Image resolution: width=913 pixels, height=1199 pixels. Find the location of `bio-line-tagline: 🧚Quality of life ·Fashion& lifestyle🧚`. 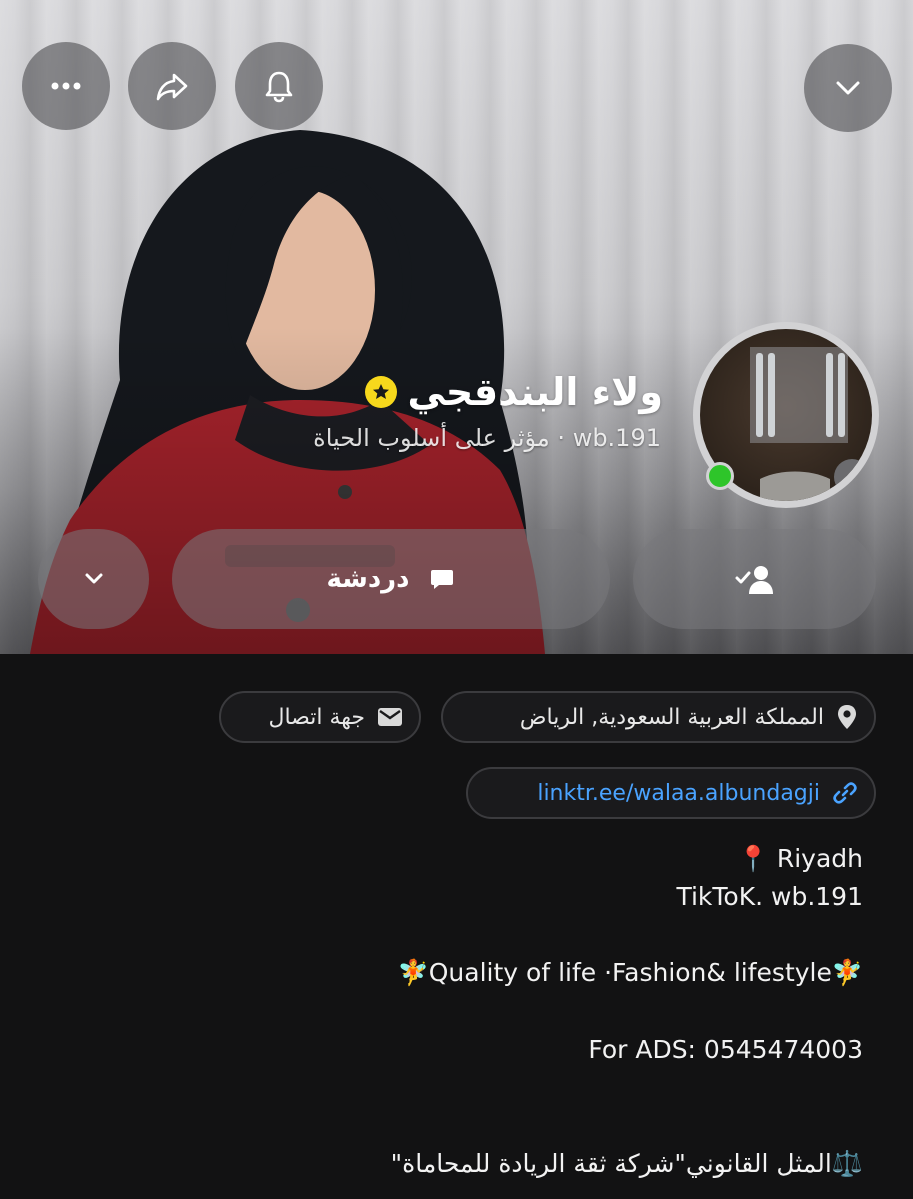

bio-line-tagline: 🧚Quality of life ·Fashion& lifestyle🧚 is located at coordinates (630, 972).